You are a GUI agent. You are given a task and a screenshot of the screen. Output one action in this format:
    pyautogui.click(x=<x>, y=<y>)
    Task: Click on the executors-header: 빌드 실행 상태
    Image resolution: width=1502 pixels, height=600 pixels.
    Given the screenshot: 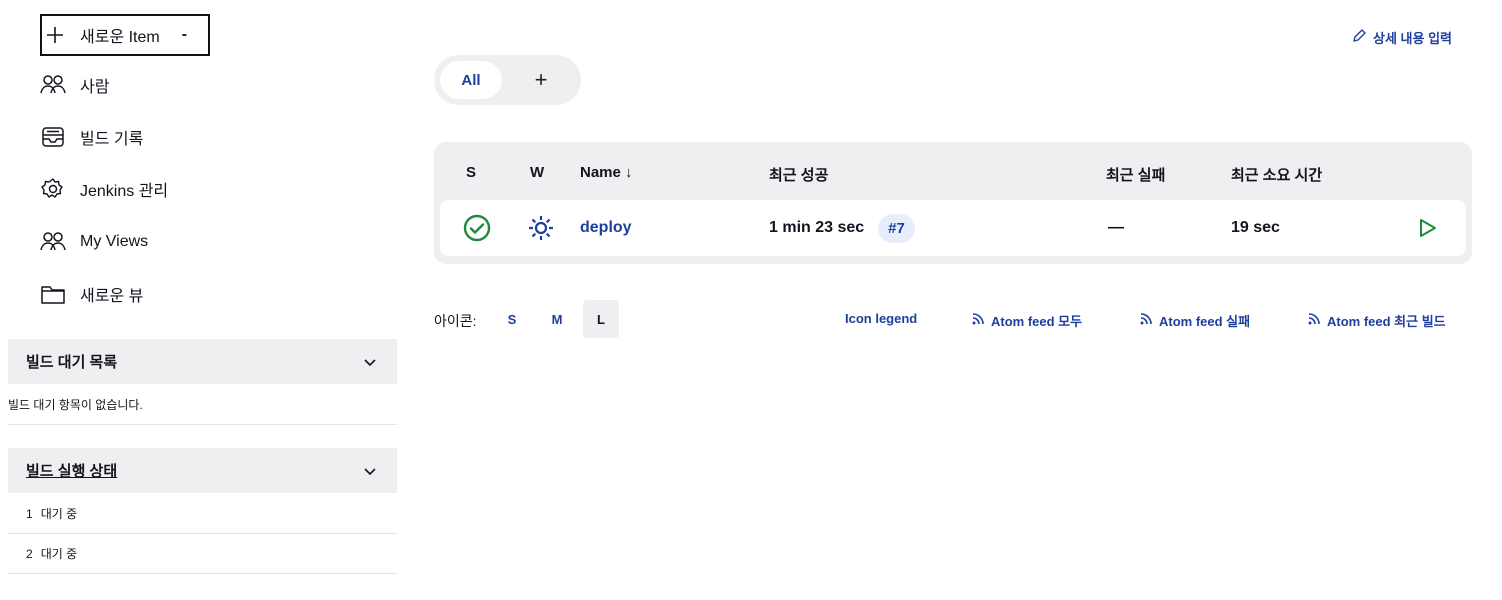 What is the action you would take?
    pyautogui.click(x=202, y=470)
    